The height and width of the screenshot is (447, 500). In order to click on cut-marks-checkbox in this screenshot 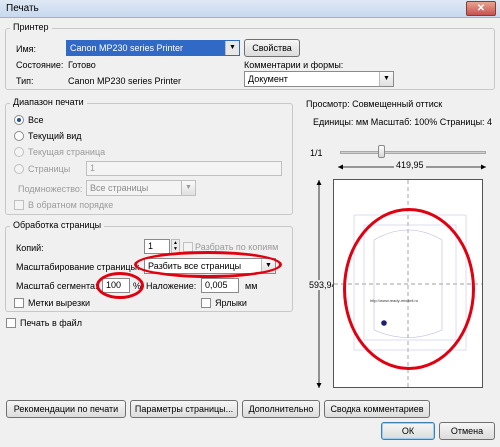, I will do `click(19, 303)`.